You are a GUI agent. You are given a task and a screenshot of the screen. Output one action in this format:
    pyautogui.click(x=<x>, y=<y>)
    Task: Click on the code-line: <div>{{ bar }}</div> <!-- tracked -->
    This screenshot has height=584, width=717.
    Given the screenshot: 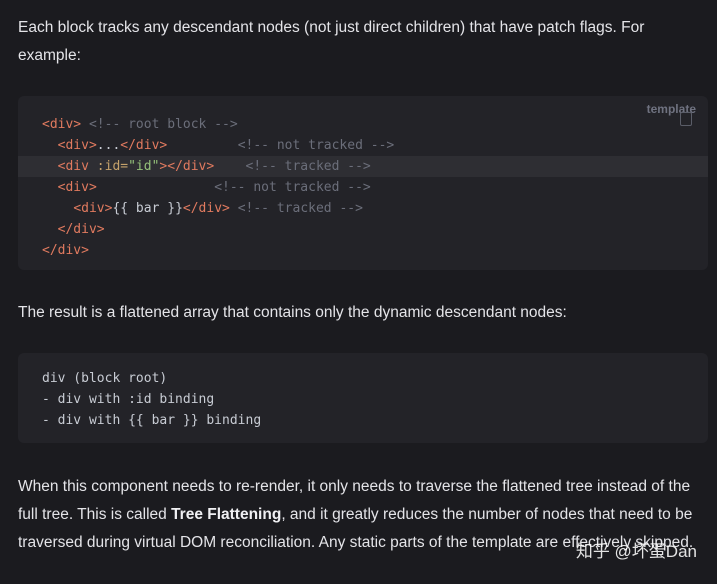 What is the action you would take?
    pyautogui.click(x=363, y=208)
    